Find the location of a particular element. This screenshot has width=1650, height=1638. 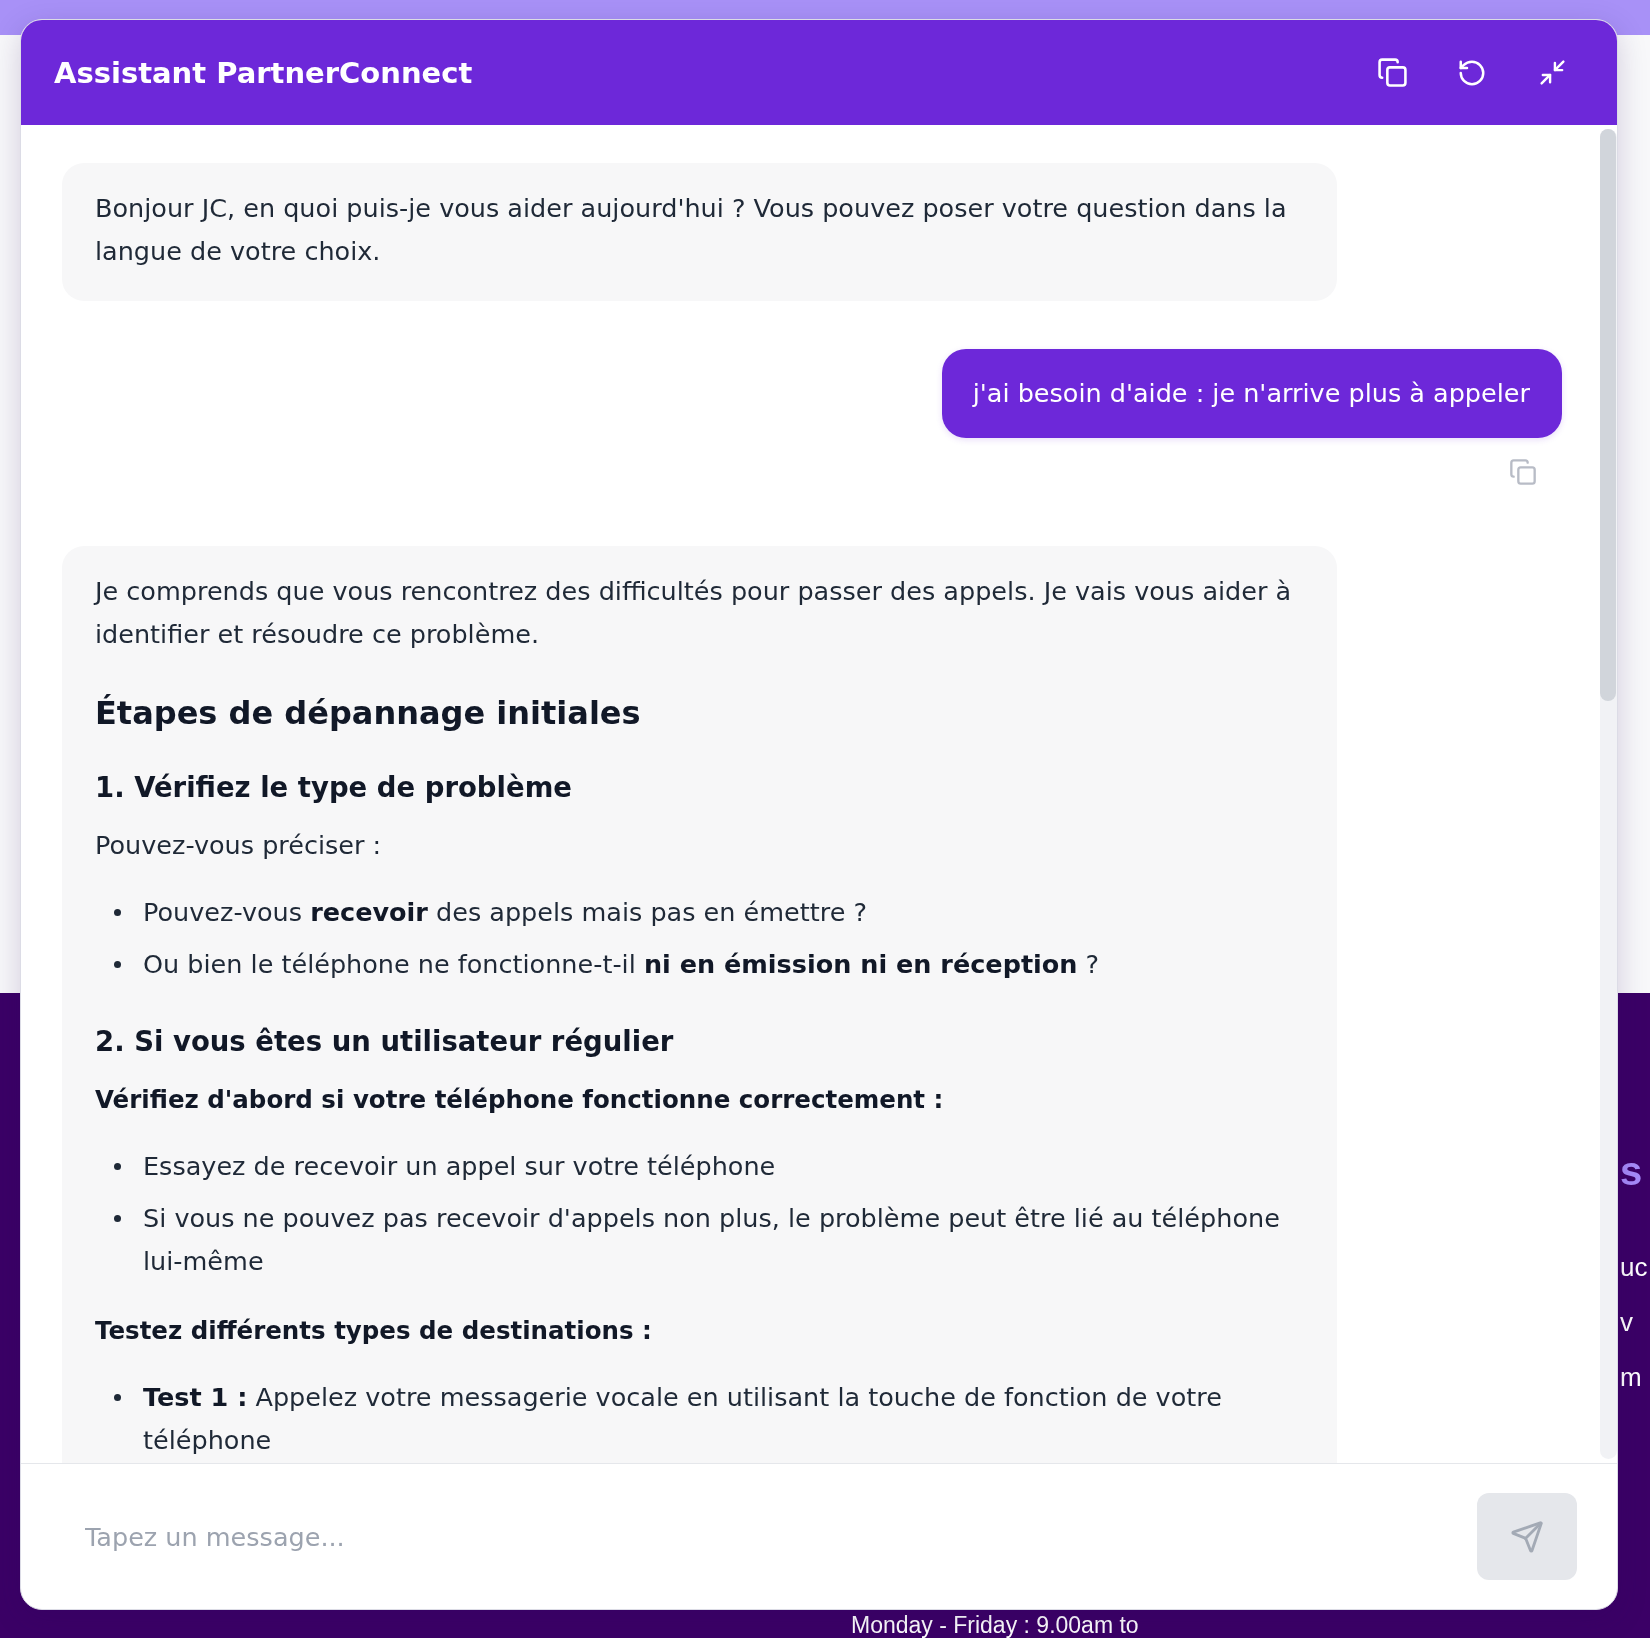

heading-fragment: s is located at coordinates (1631, 1171).